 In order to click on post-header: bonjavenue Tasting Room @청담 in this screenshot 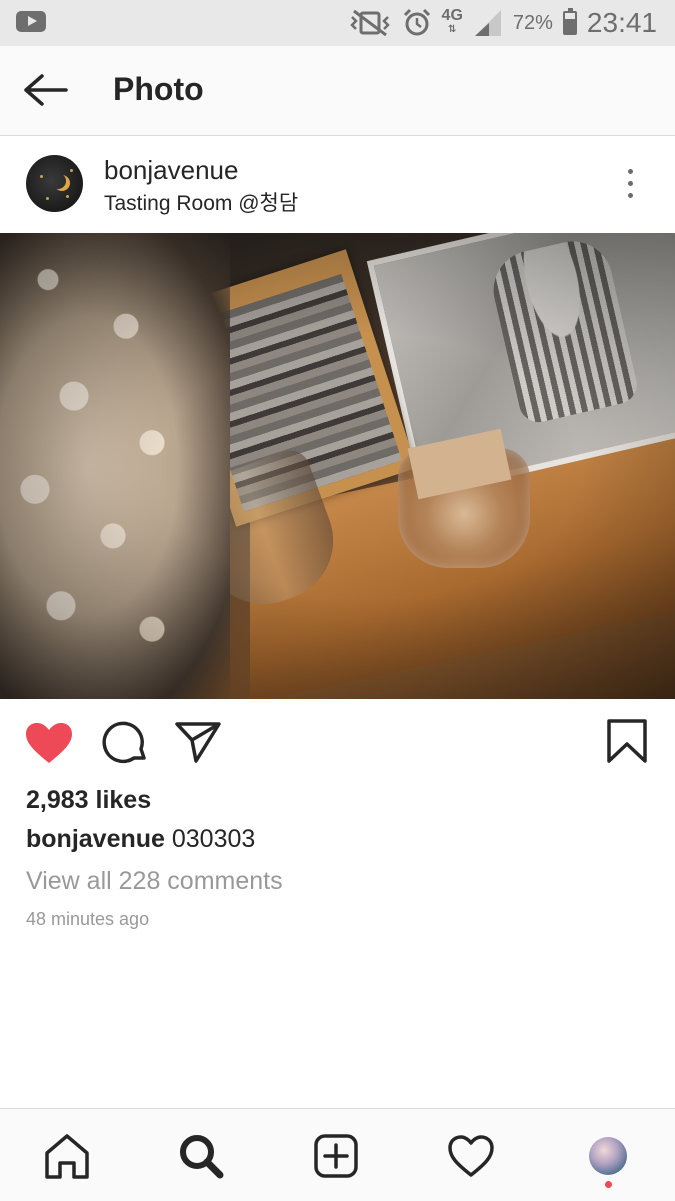, I will do `click(337, 184)`.